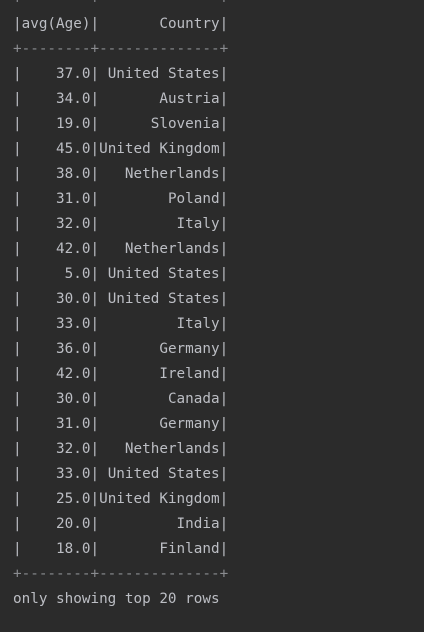 This screenshot has height=632, width=424. What do you see at coordinates (116, 599) in the screenshot?
I see `footer-note: only showing top 20 rows` at bounding box center [116, 599].